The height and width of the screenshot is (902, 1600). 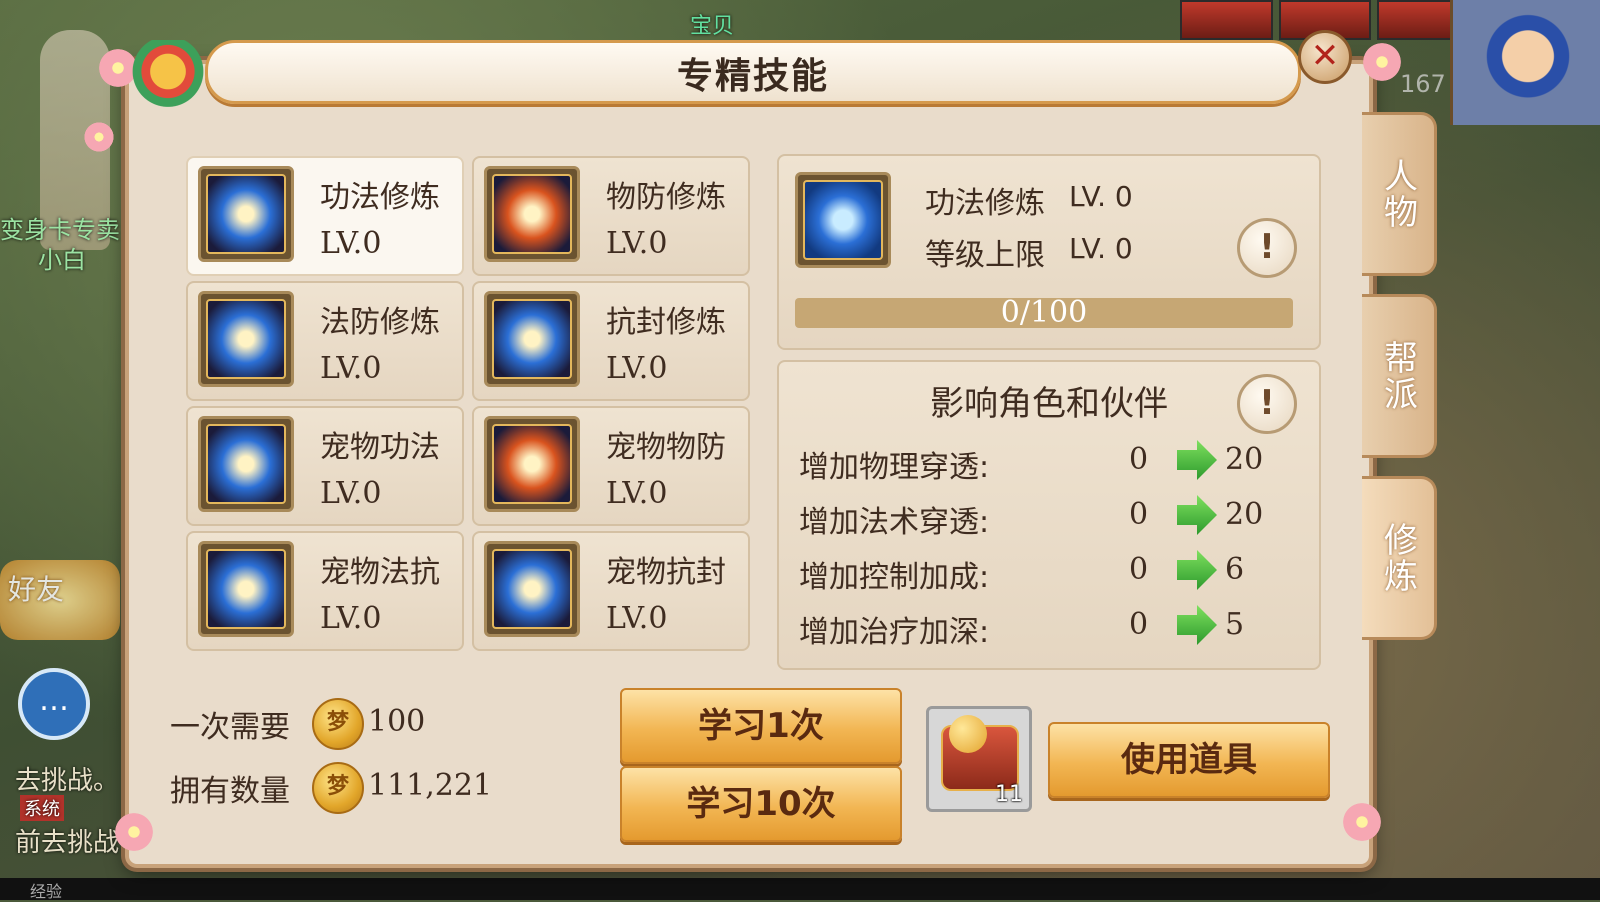 I want to click on detail-cap-label: 等级上限, so click(x=985, y=255).